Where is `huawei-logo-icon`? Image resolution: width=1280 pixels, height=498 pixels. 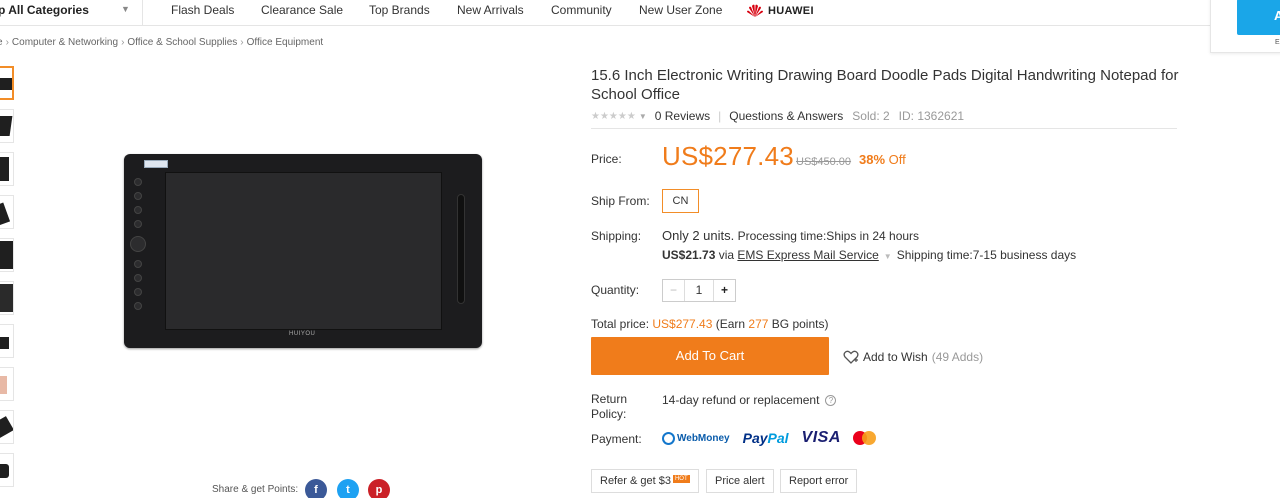
huawei-logo-icon is located at coordinates (755, 11).